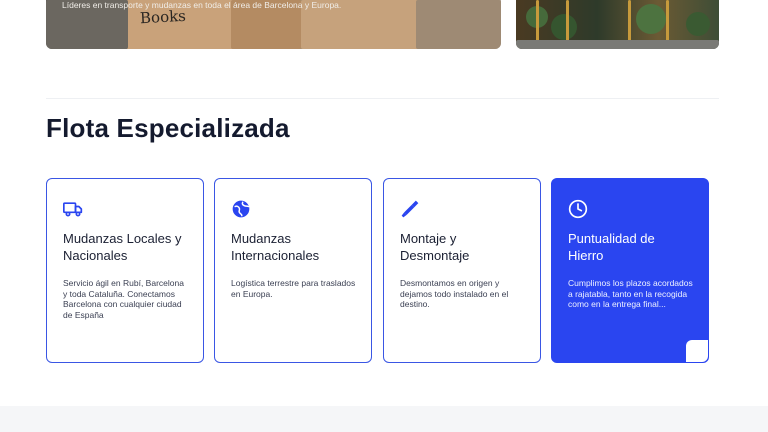 Image resolution: width=768 pixels, height=432 pixels. I want to click on card-title: Puntualidad de Hierro, so click(611, 247).